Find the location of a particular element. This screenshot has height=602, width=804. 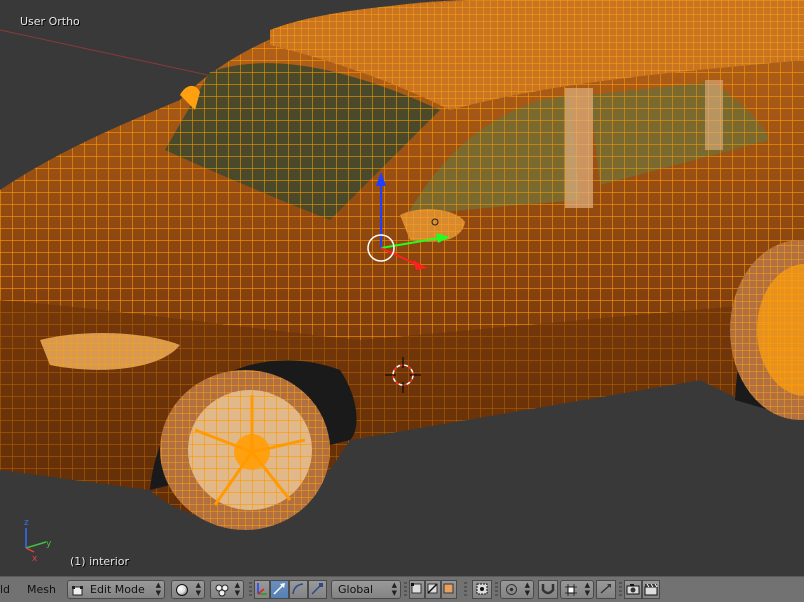

menu-build: ld is located at coordinates (5, 589).